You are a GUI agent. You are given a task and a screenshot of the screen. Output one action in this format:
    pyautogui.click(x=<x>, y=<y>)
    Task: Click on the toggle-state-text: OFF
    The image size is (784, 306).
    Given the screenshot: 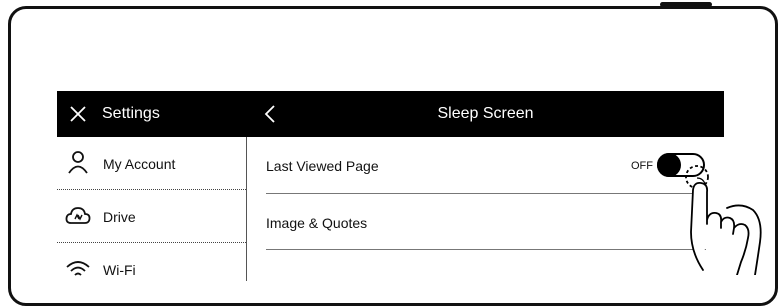 What is the action you would take?
    pyautogui.click(x=642, y=166)
    